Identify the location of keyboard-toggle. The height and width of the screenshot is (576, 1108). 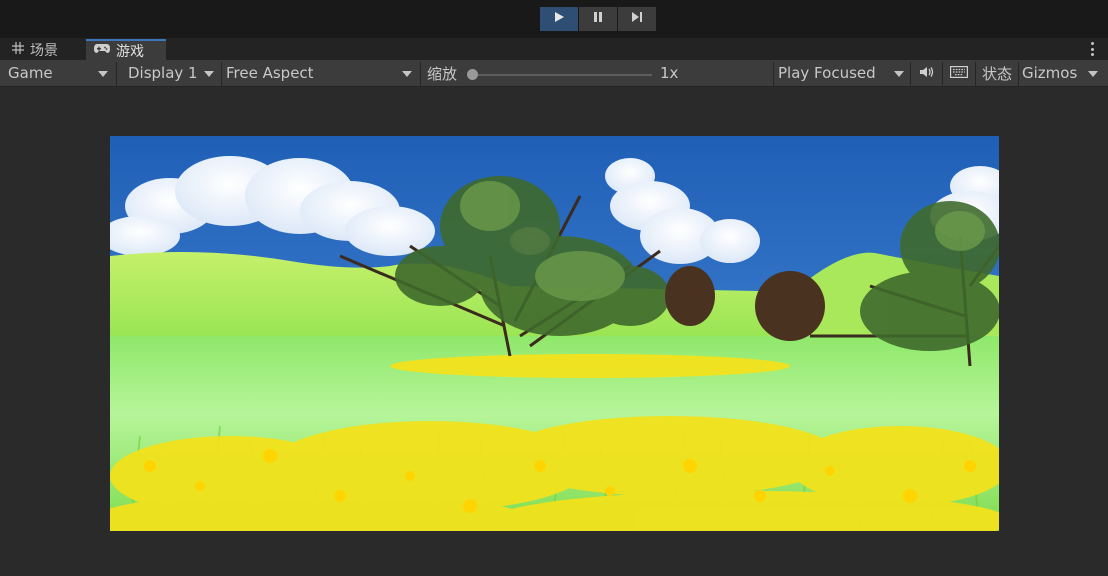
(959, 73).